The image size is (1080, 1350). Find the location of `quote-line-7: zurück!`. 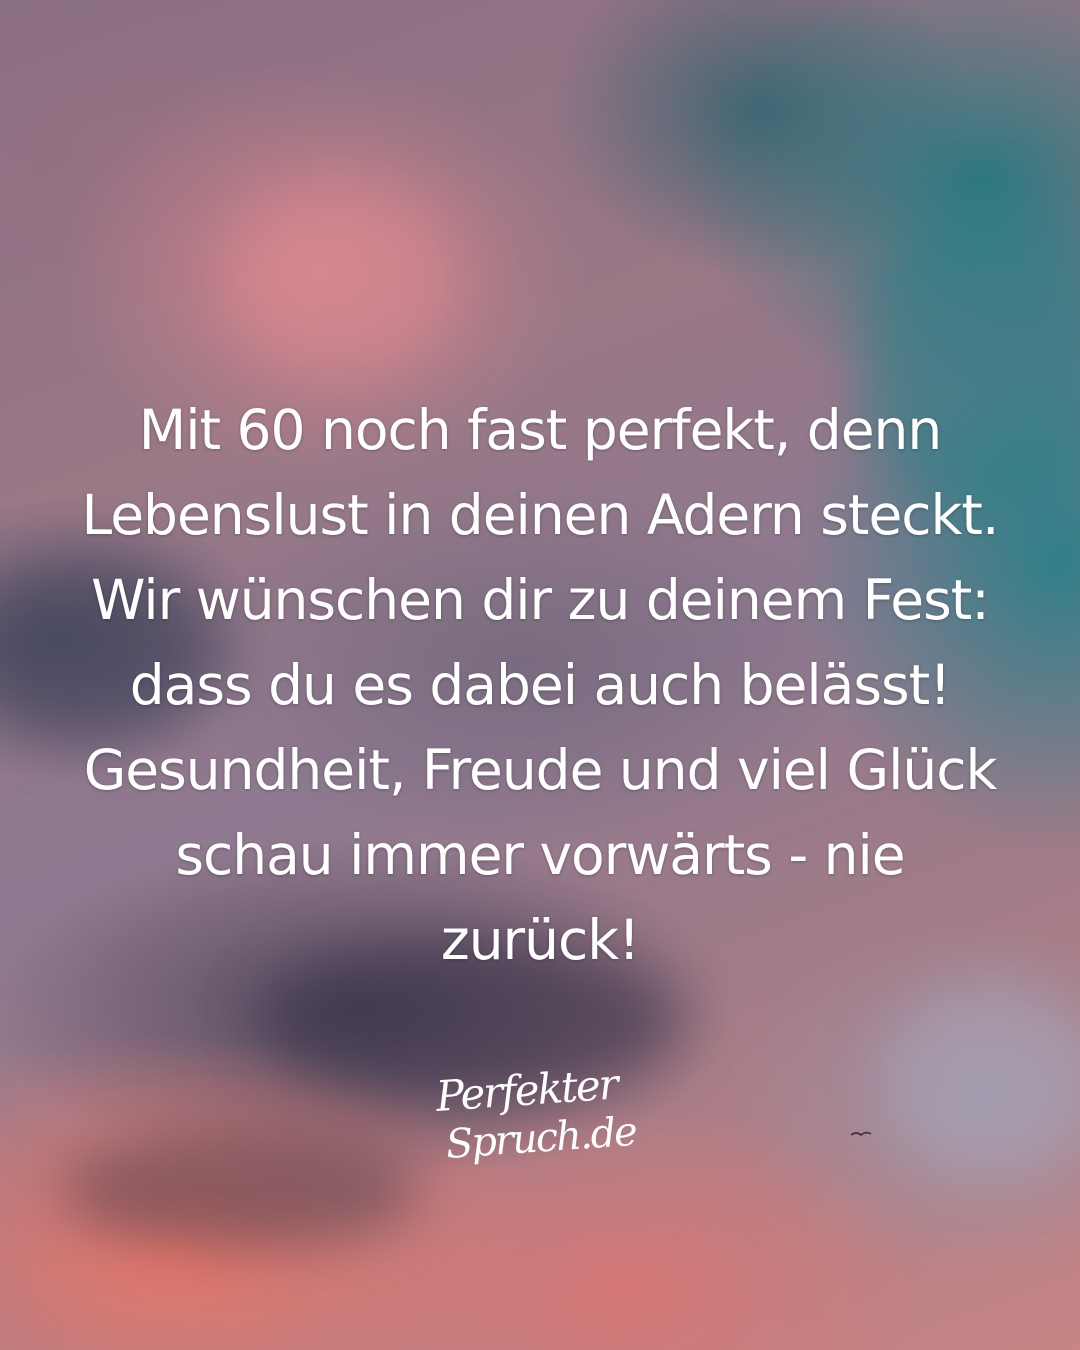

quote-line-7: zurück! is located at coordinates (540, 940).